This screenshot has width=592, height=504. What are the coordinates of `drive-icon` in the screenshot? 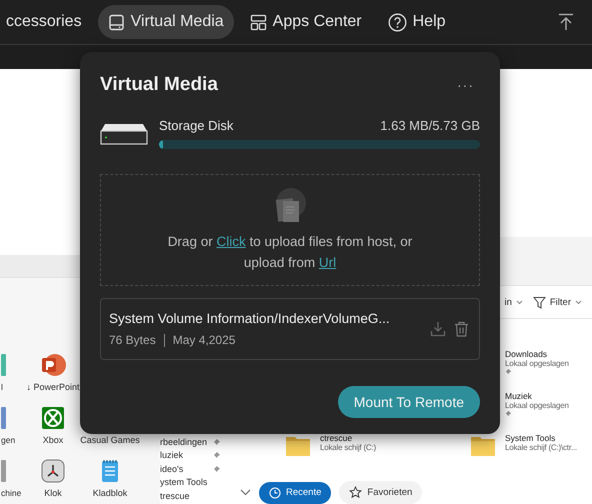 It's located at (116, 22).